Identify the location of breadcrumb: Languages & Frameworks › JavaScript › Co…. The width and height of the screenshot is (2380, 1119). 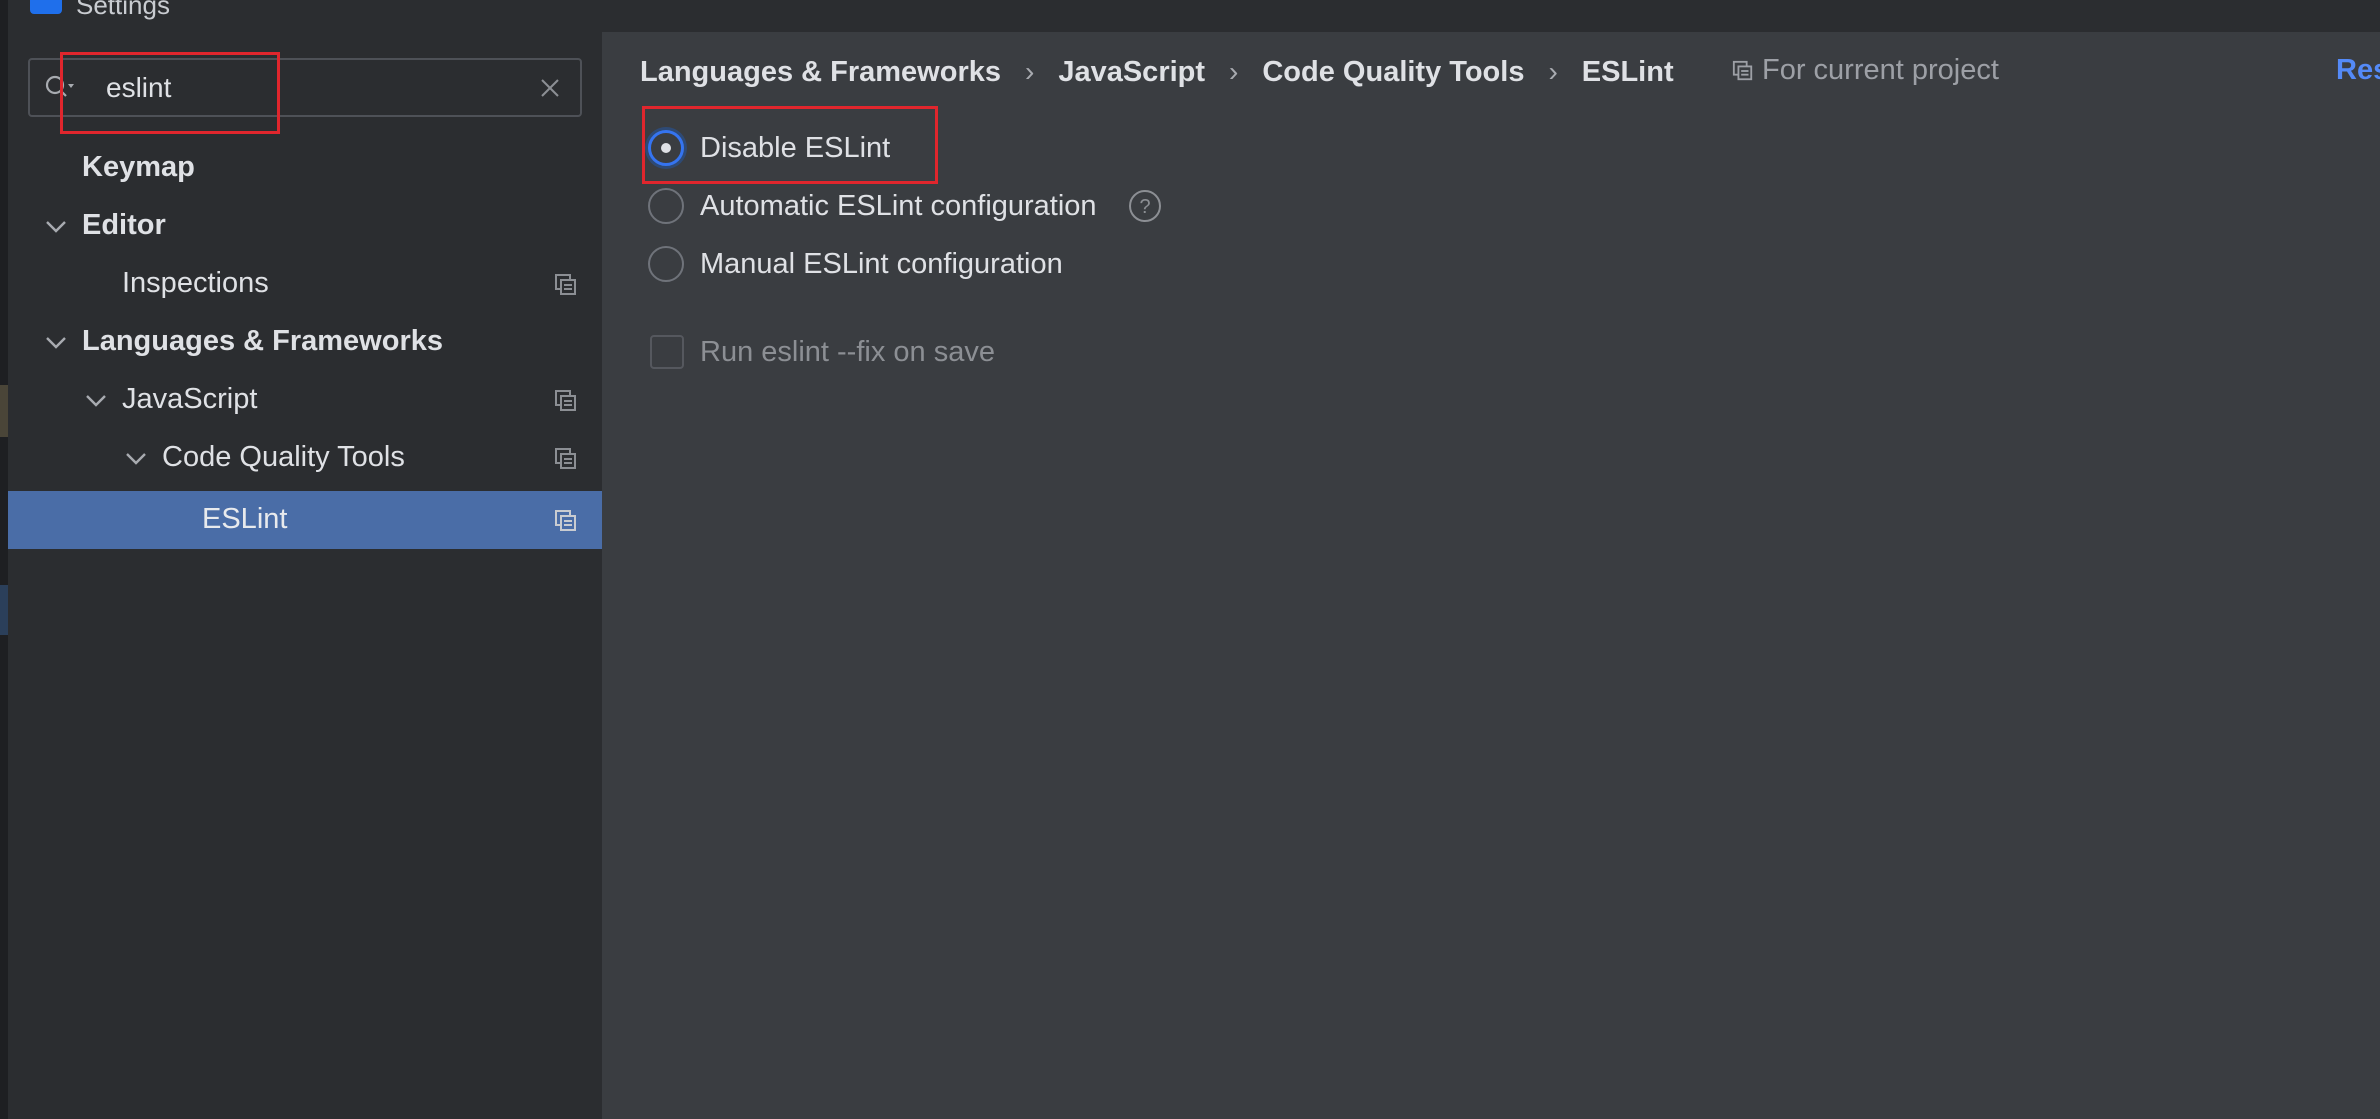
(1157, 72).